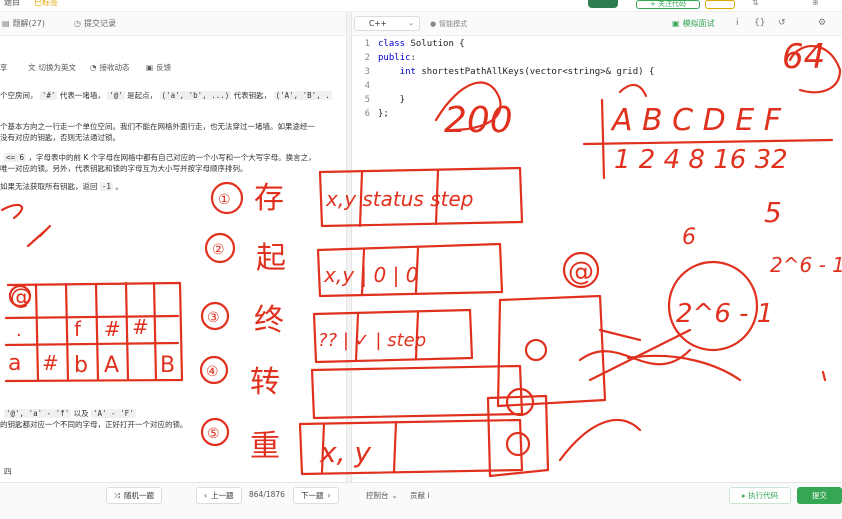  What do you see at coordinates (158, 67) in the screenshot?
I see `feedback-button: ▣ 反馈` at bounding box center [158, 67].